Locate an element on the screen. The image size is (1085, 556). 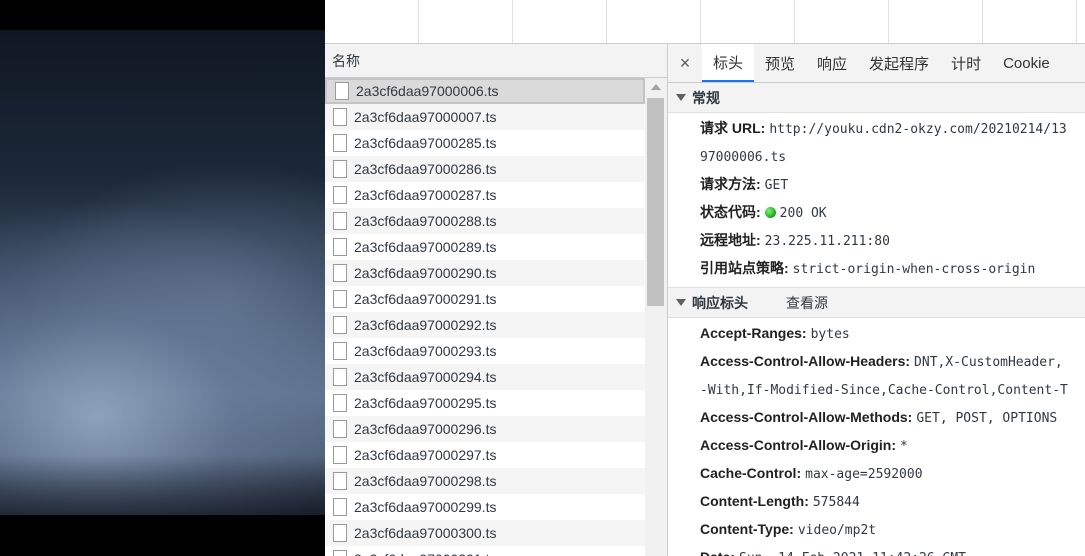
tab-1: 预览 is located at coordinates (780, 63).